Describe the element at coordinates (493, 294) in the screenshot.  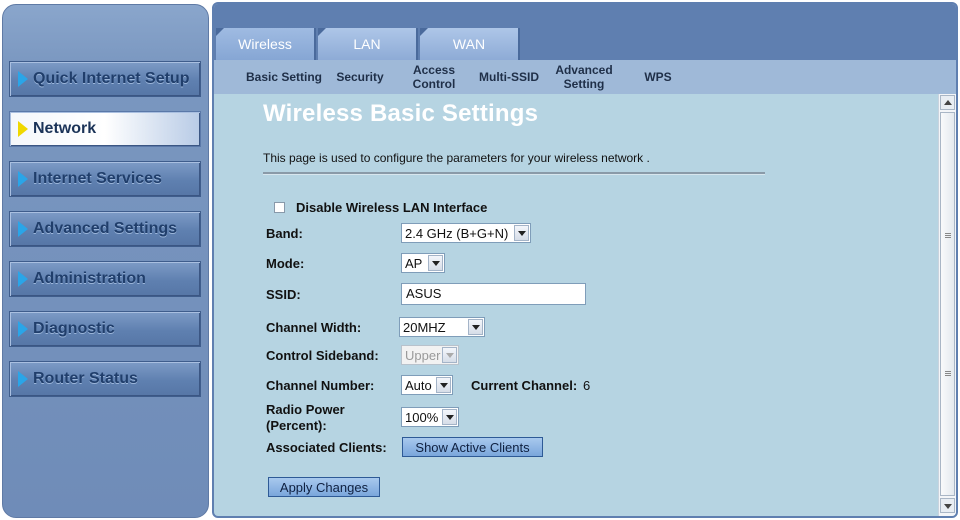
I see `ssid-input: ASUS` at that location.